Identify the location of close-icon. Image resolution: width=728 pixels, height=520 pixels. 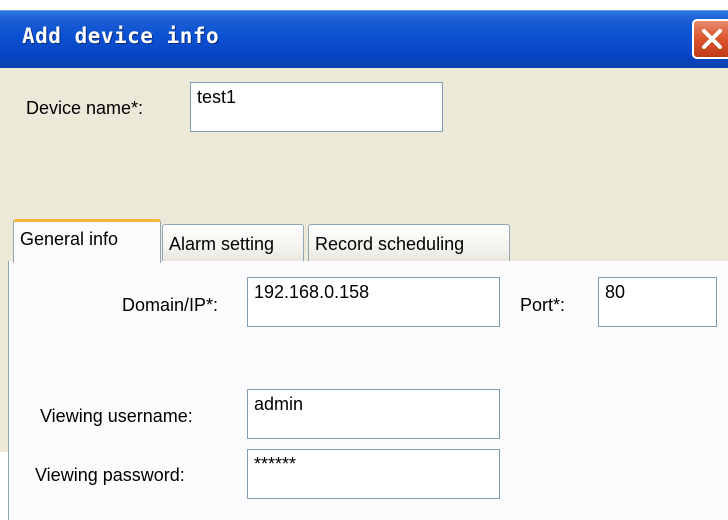
(712, 39).